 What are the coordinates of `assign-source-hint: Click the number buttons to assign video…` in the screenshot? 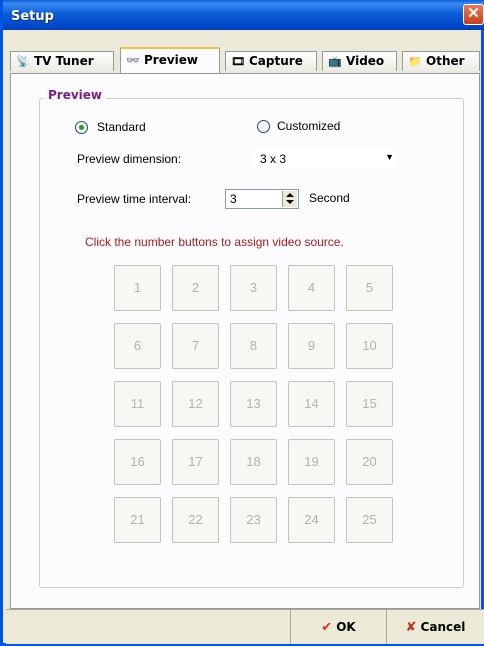 It's located at (214, 242).